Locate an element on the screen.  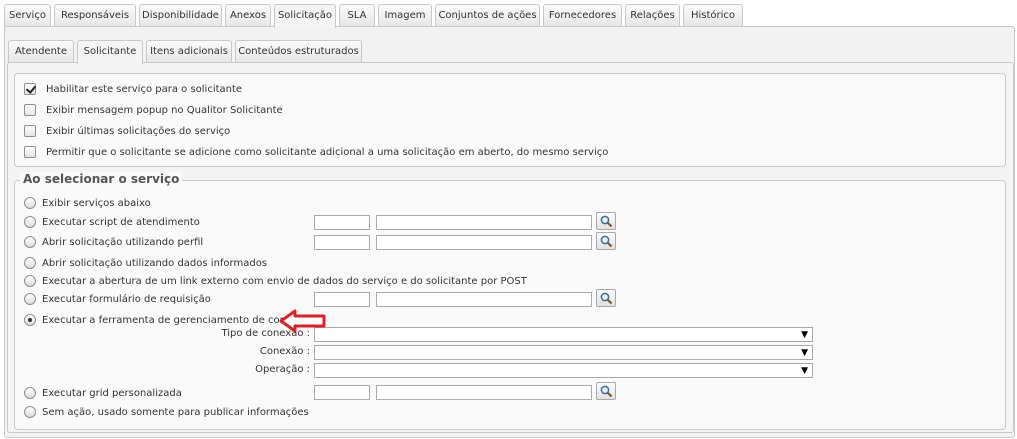
perfil-code-input is located at coordinates (342, 242).